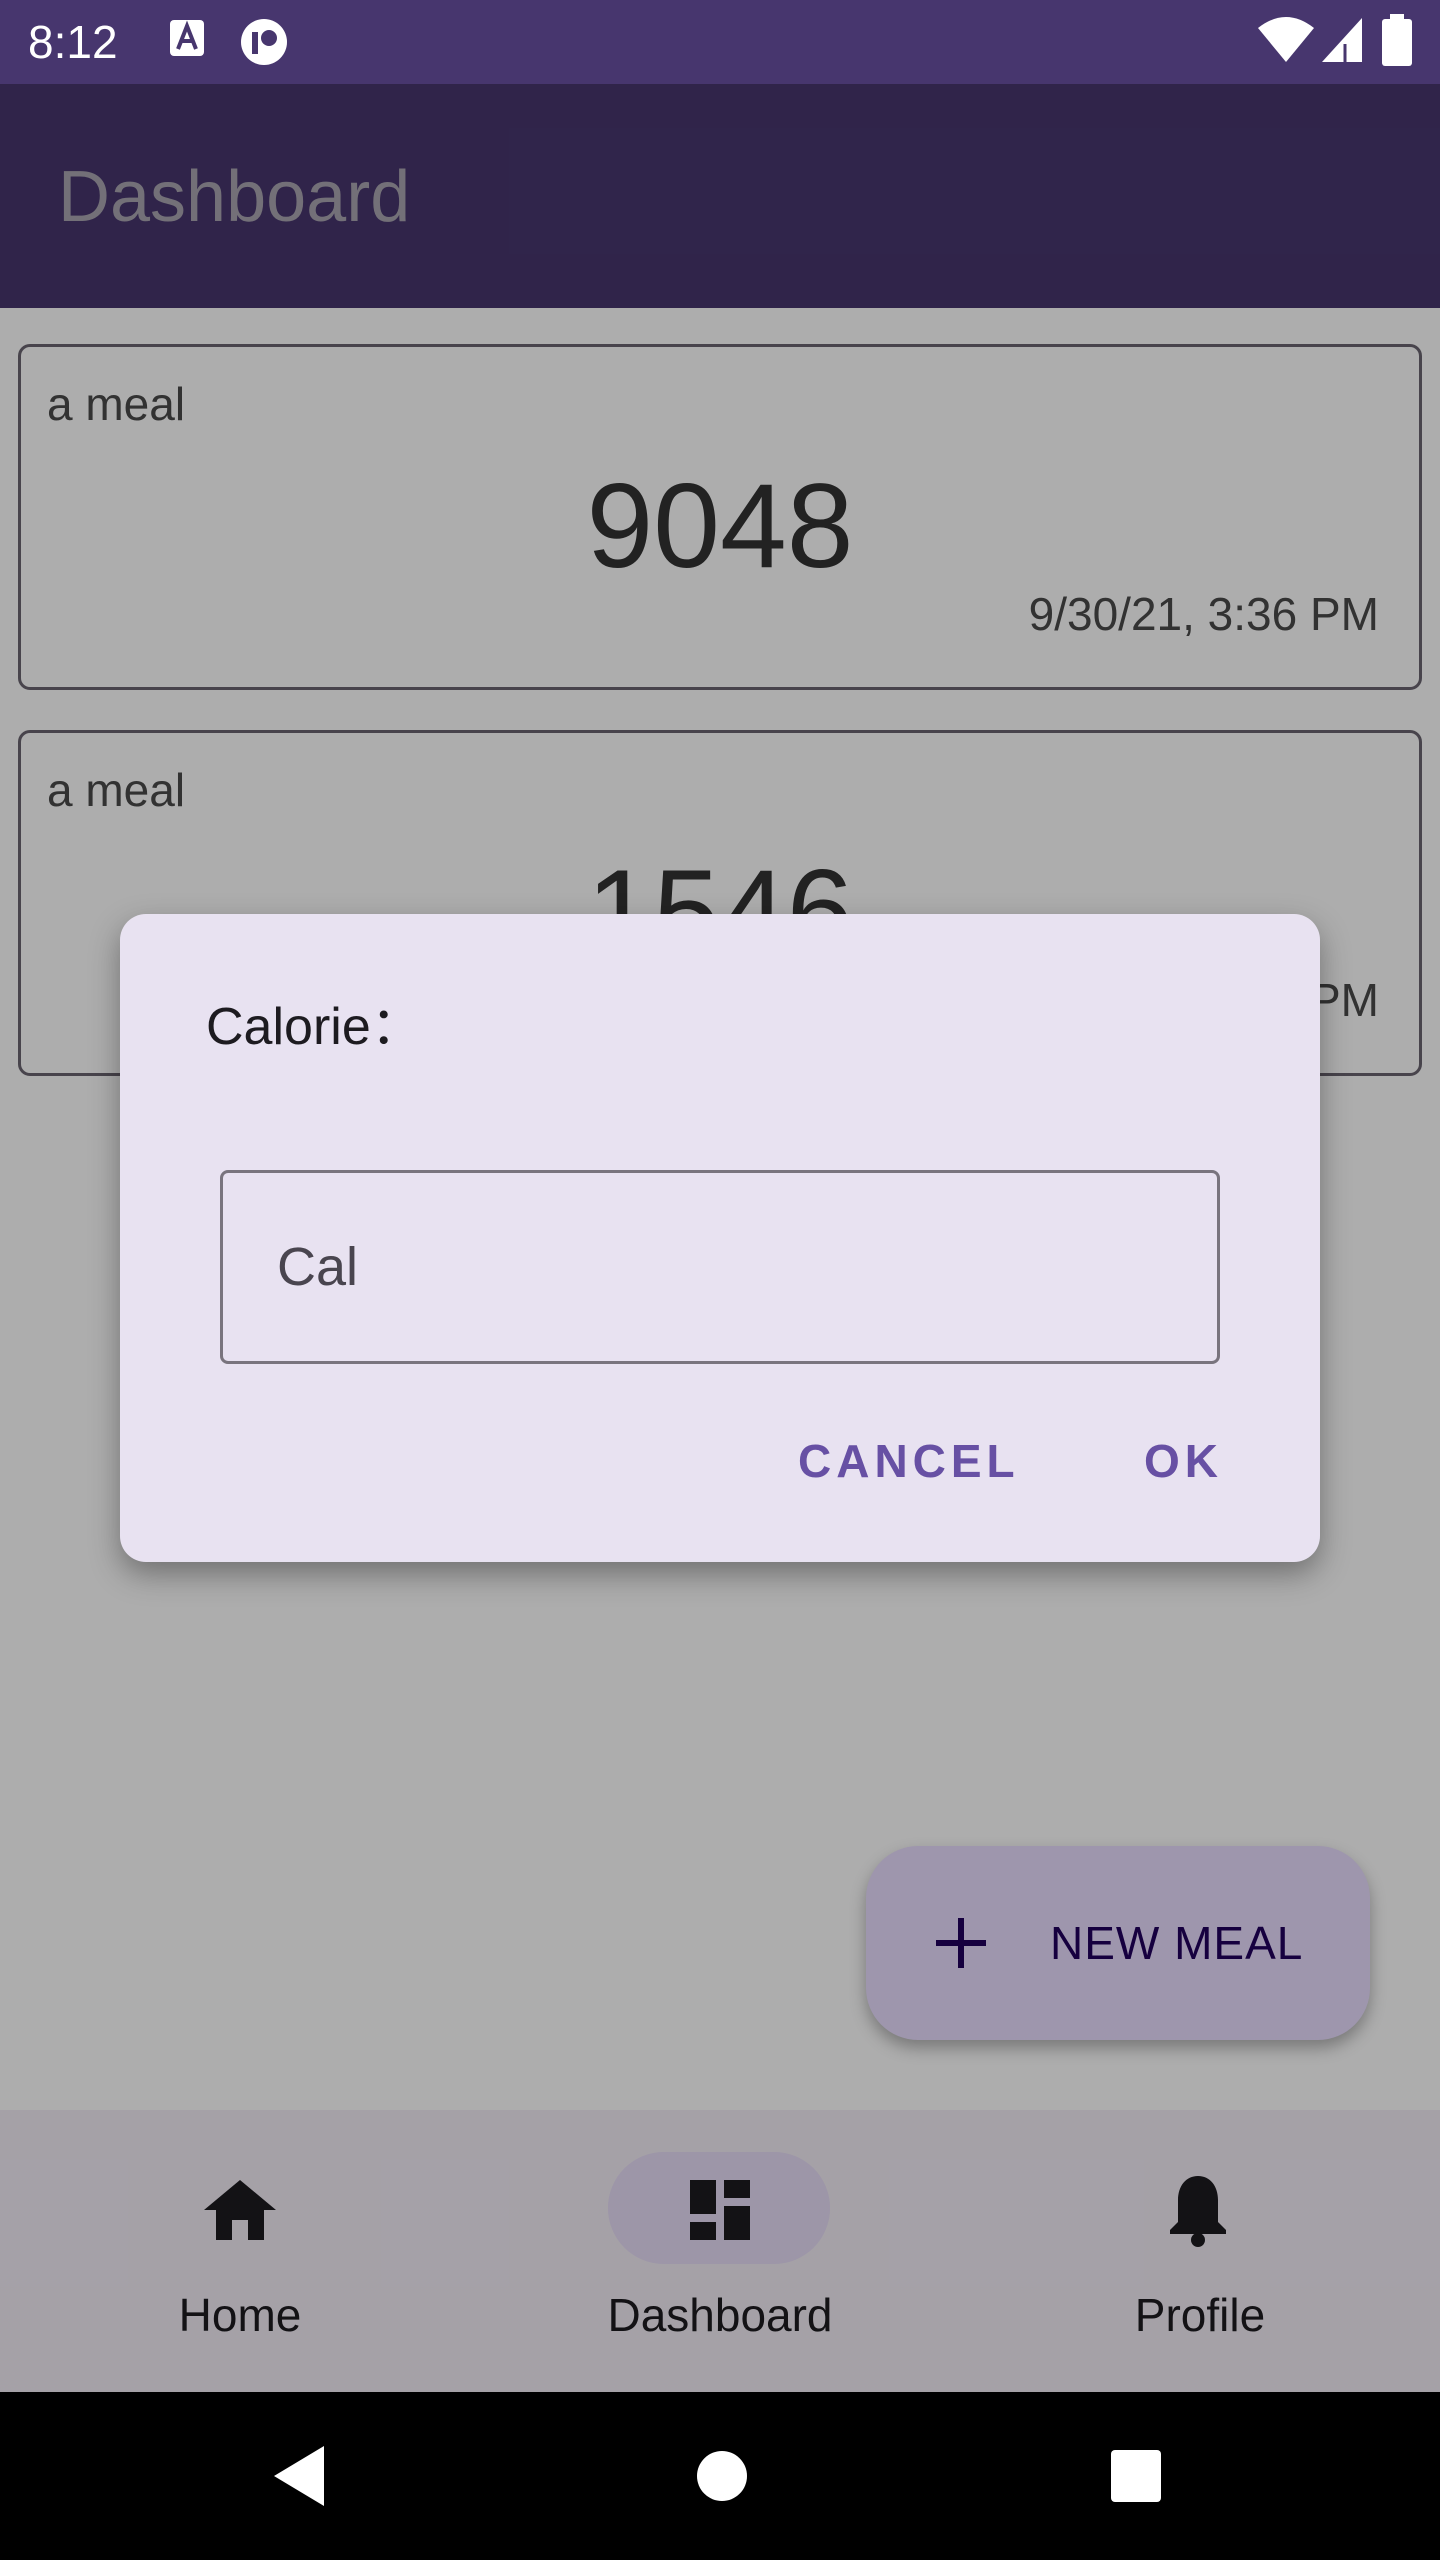 The height and width of the screenshot is (2560, 1440). I want to click on system-navigation-bar, so click(720, 2476).